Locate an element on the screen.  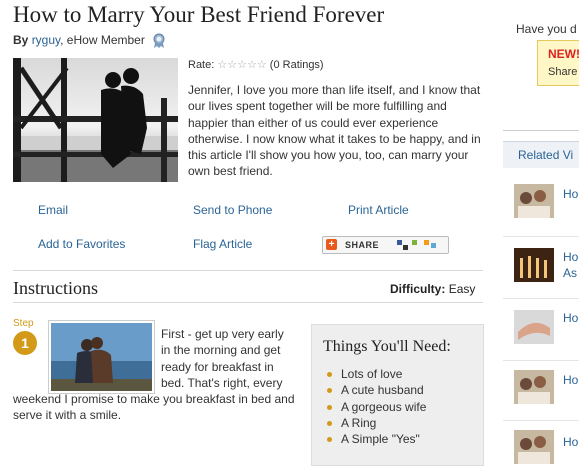
step-photo is located at coordinates (101, 357).